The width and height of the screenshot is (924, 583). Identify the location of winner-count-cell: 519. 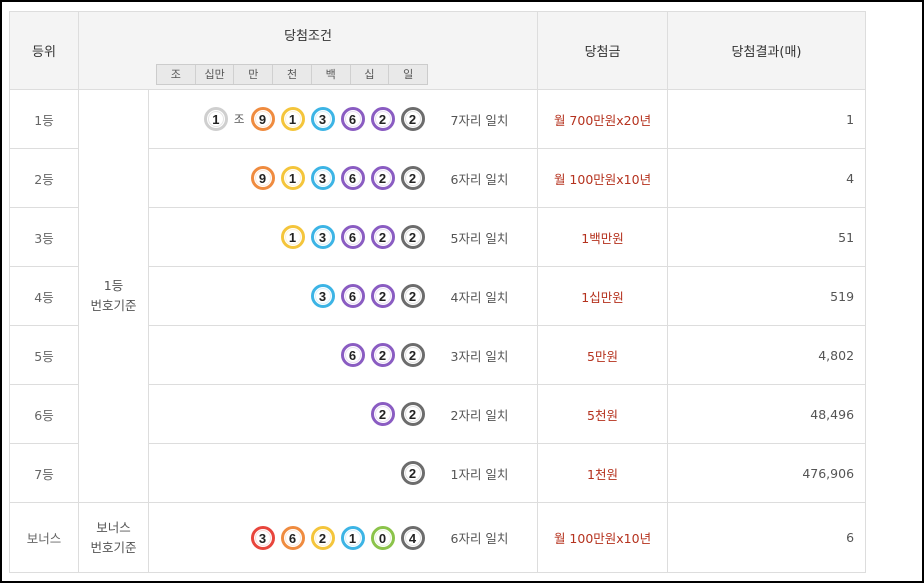
(767, 296).